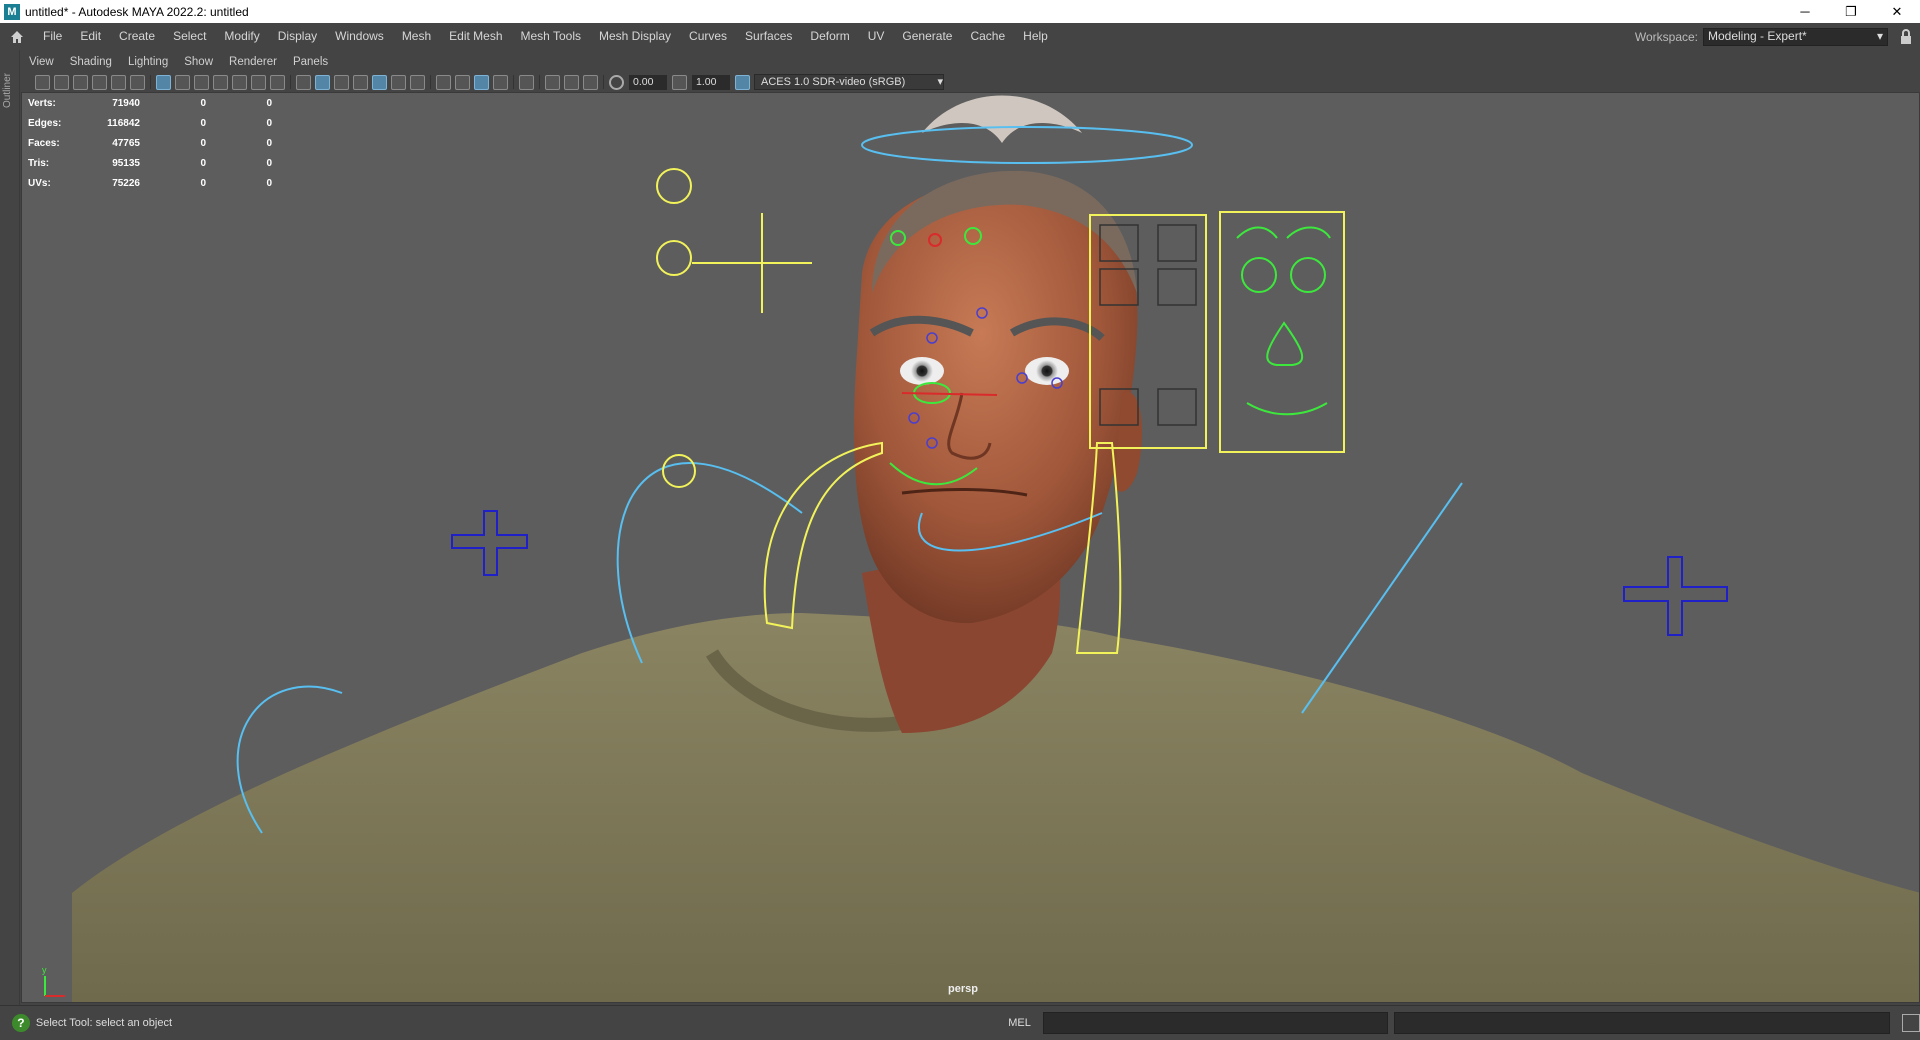 The image size is (1920, 1040). Describe the element at coordinates (551, 36) in the screenshot. I see `menu-mesh-tools: Mesh Tools` at that location.